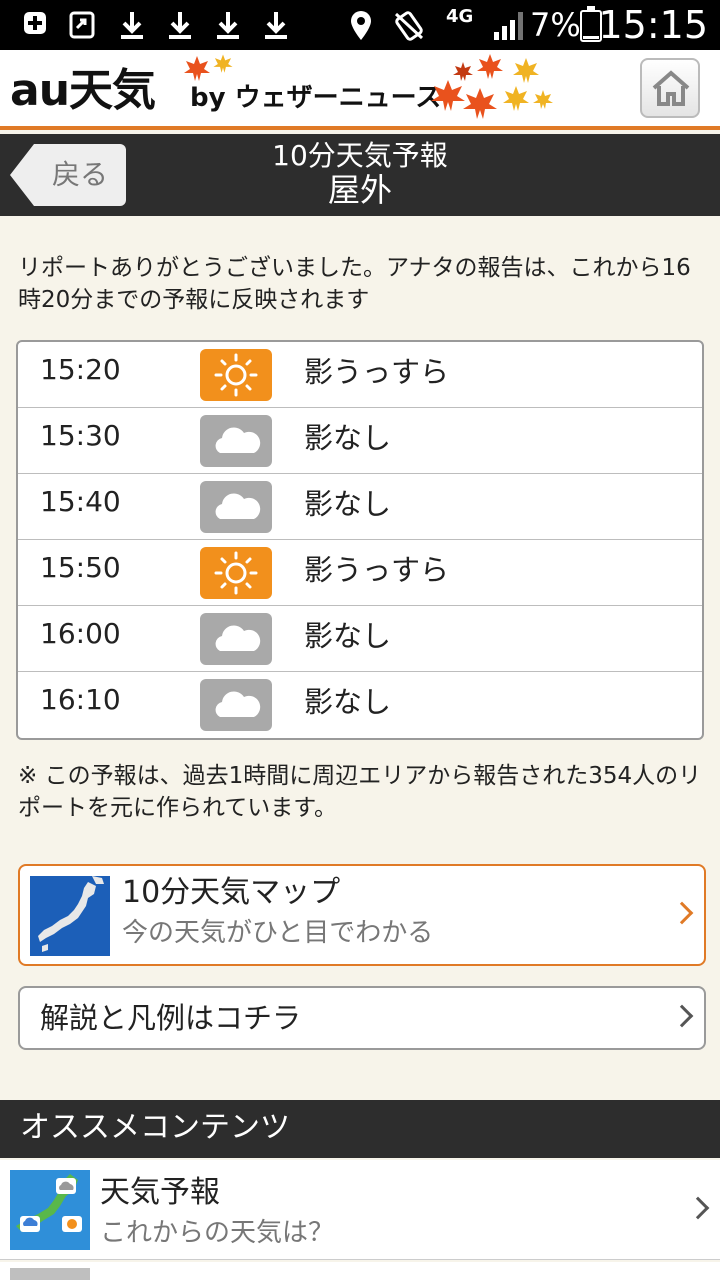  Describe the element at coordinates (217, 1233) in the screenshot. I see `recommend-item-subtitle: これからの天気は？` at that location.